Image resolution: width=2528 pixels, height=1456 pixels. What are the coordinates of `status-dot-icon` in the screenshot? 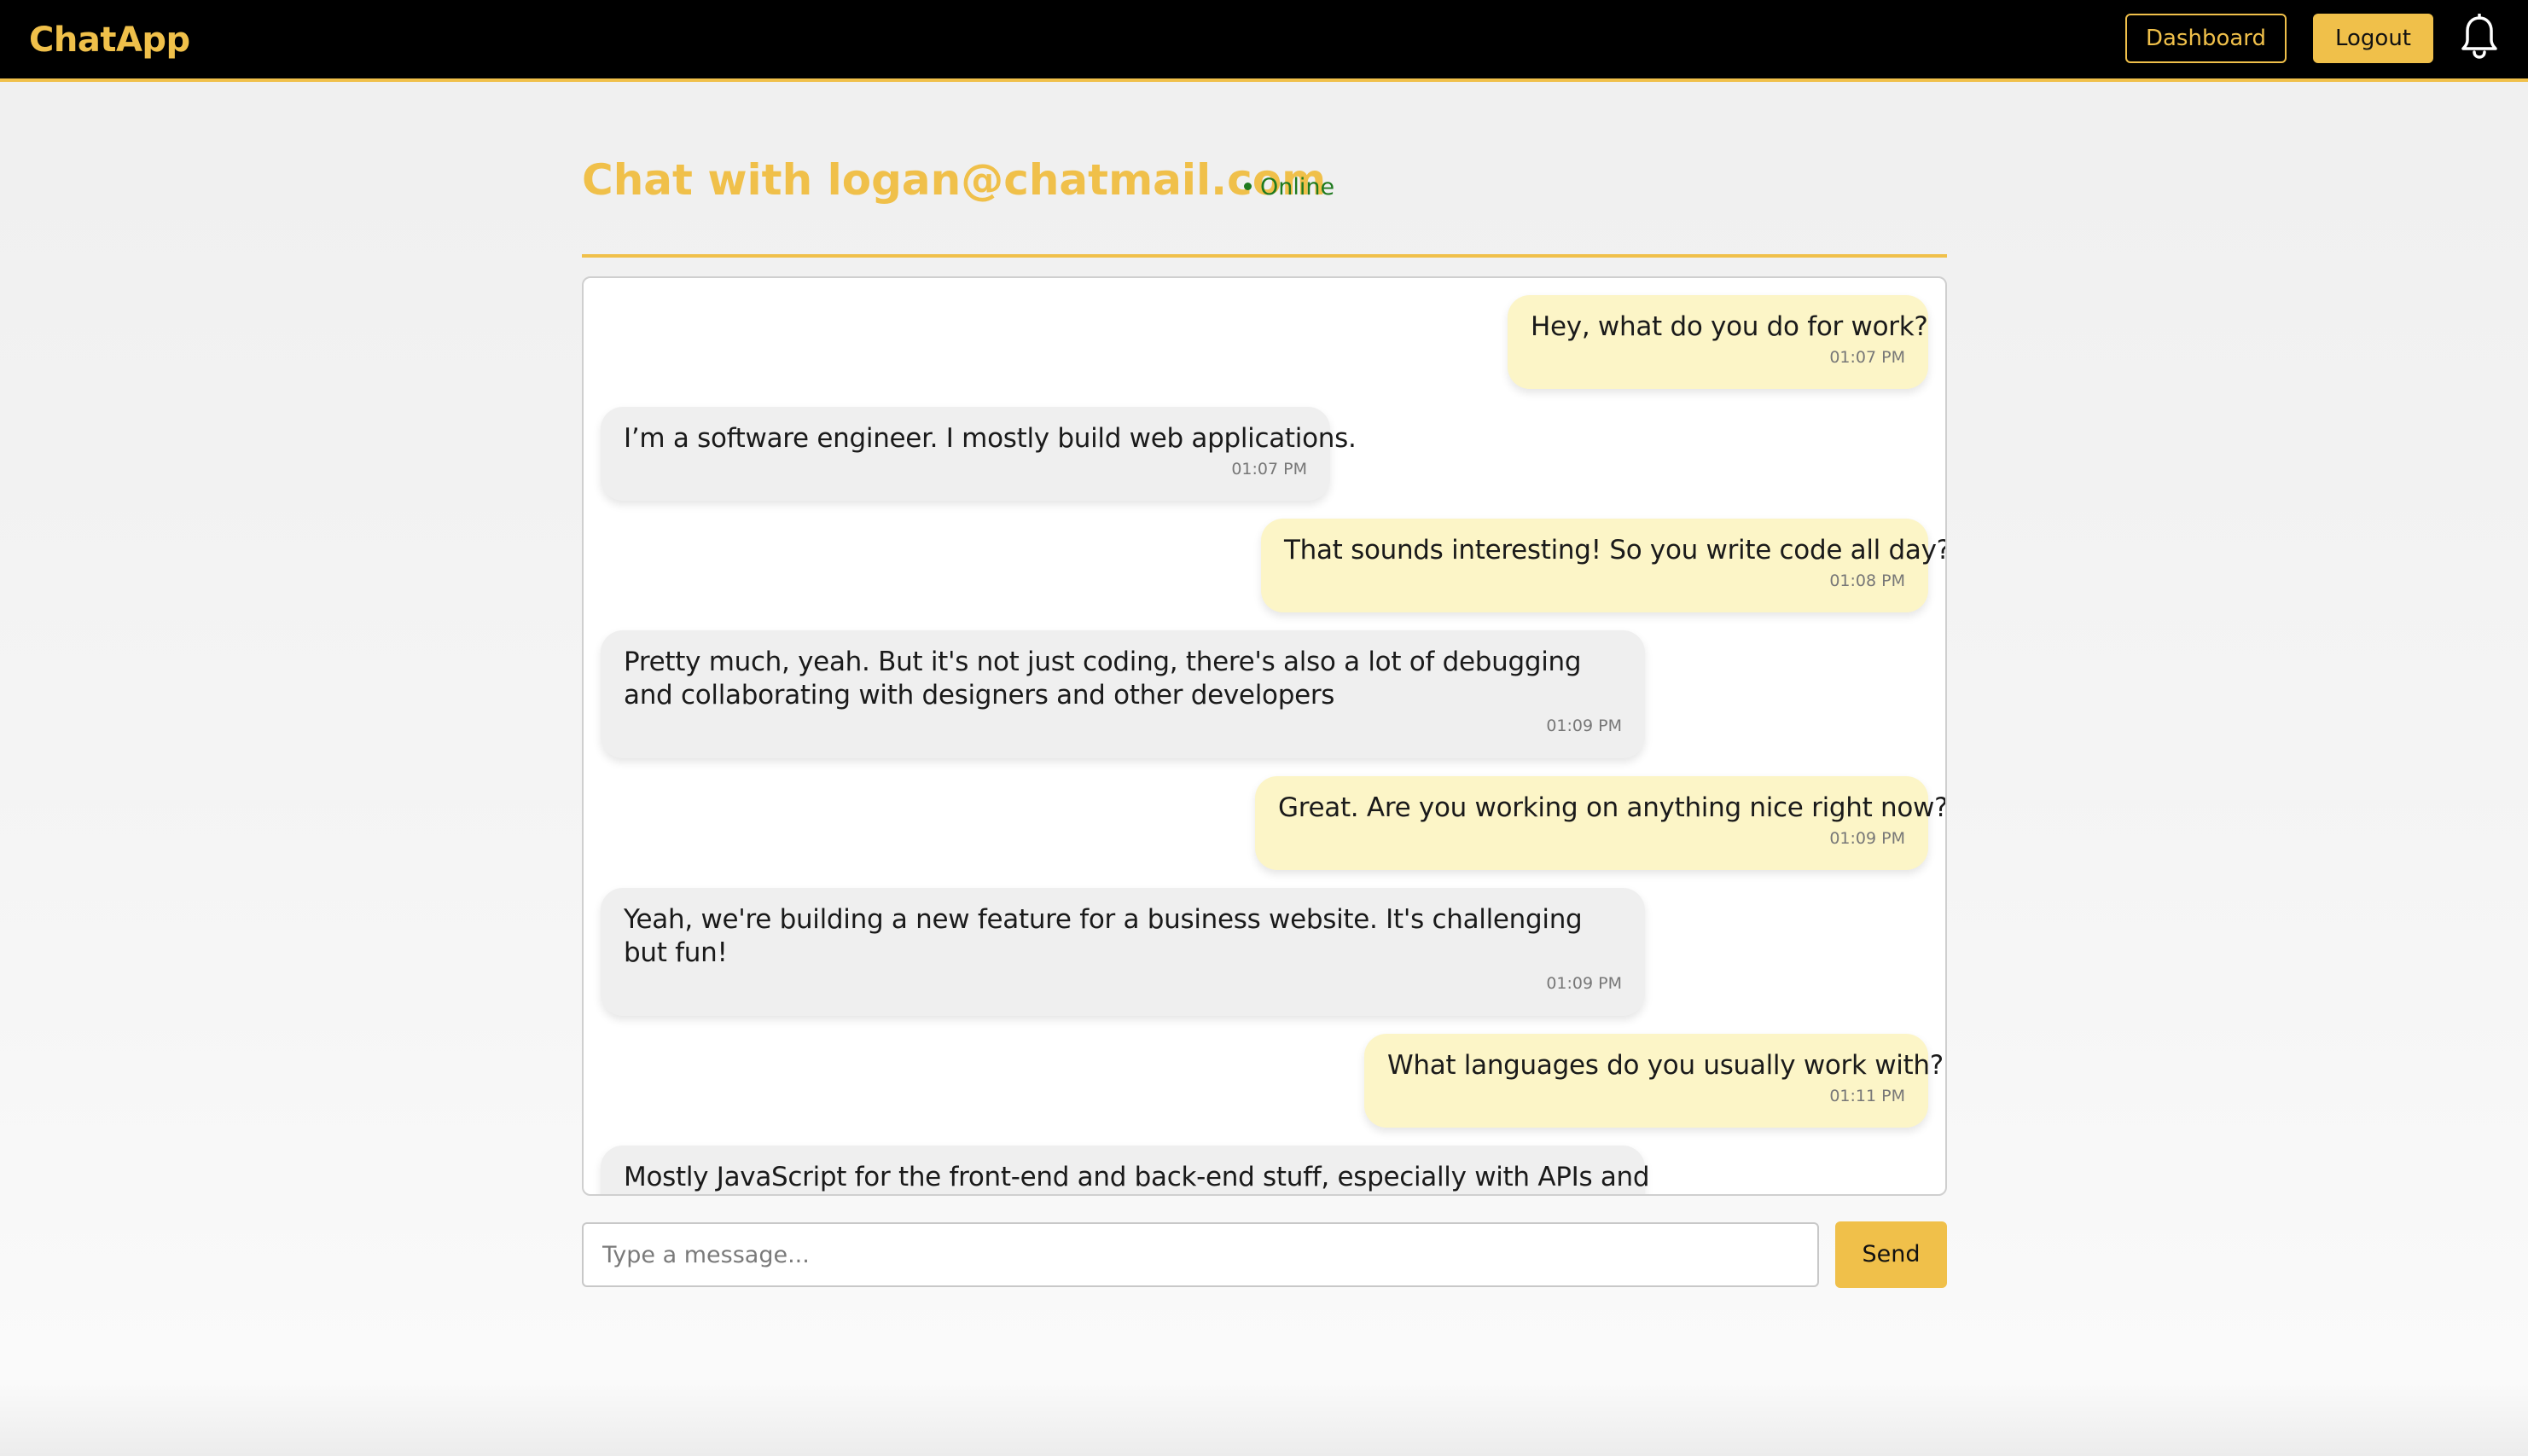 It's located at (1248, 186).